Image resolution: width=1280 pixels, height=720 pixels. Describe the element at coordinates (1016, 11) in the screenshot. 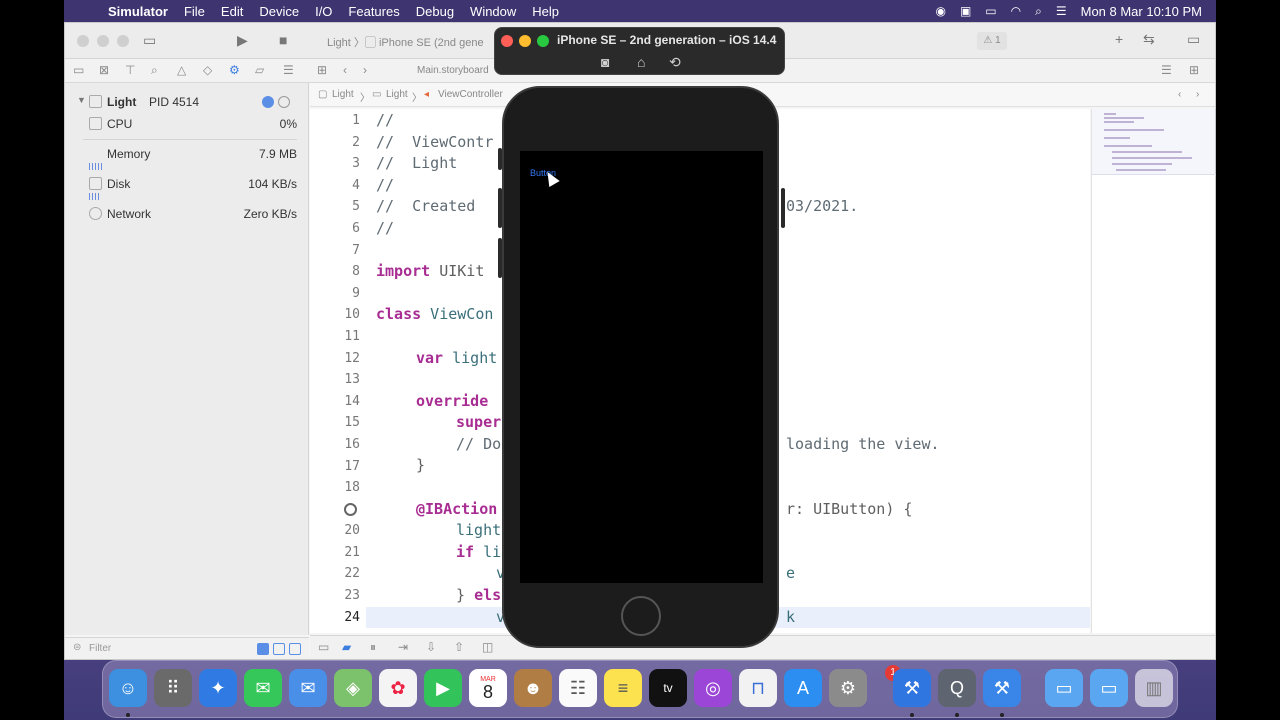

I see `wifi-icon: ◠` at that location.